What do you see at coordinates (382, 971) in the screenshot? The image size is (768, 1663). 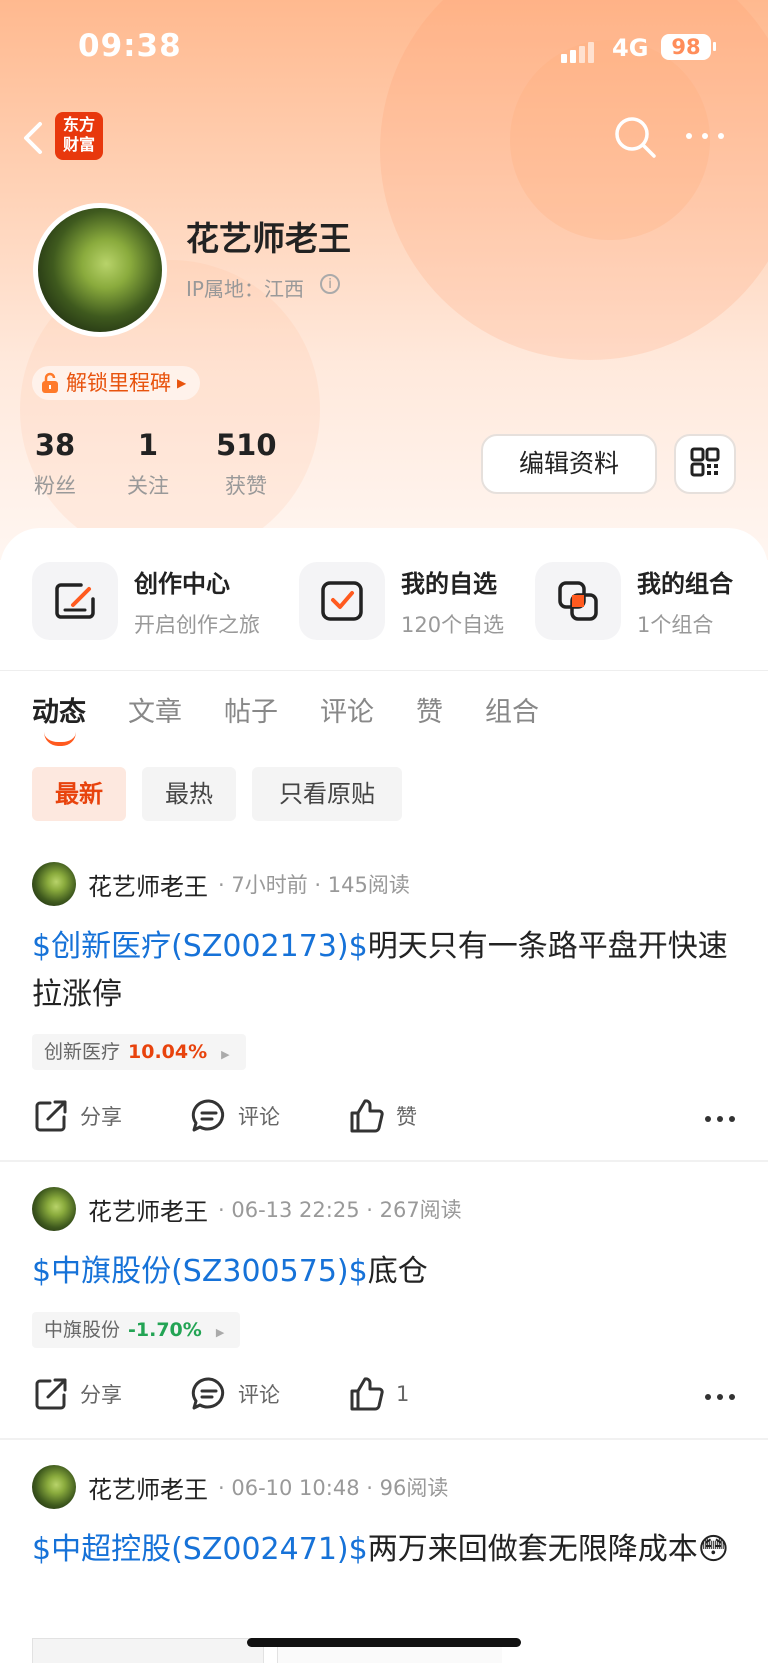 I see `post-content: $创新医疗(SZ002173)$明天只有一条路平盘开快速拉涨停` at bounding box center [382, 971].